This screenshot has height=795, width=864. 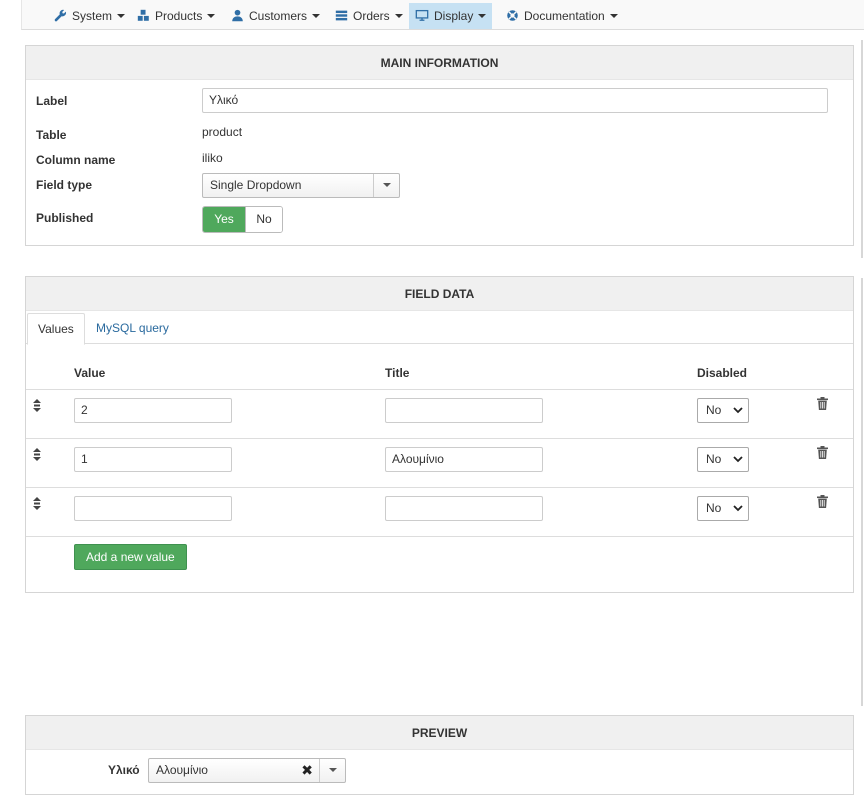 I want to click on value-input: 1, so click(x=153, y=459).